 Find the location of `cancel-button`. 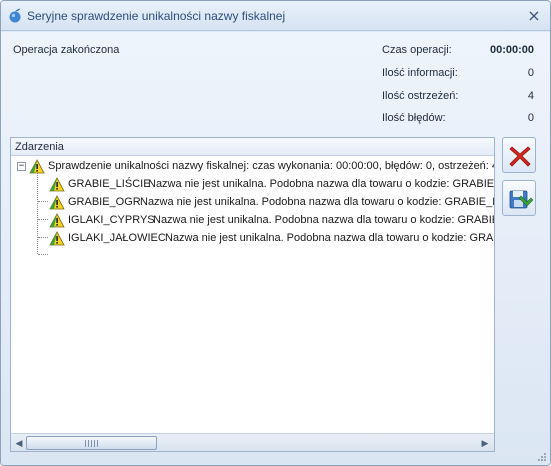

cancel-button is located at coordinates (519, 155).